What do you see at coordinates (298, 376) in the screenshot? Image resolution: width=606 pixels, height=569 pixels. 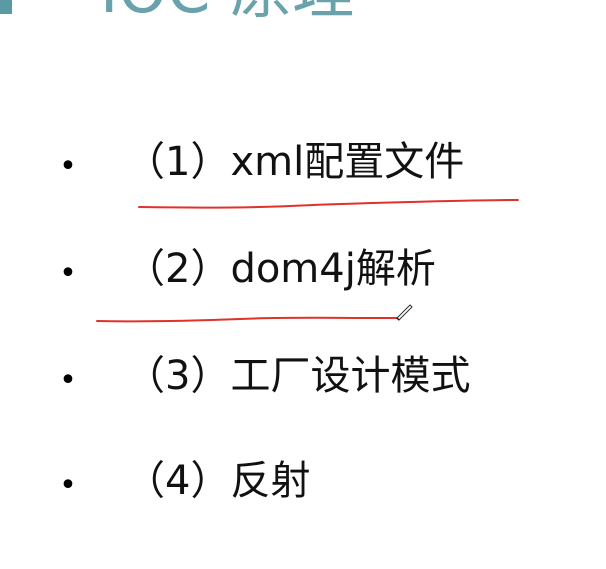 I see `list-item-3: （3）工厂设计模式` at bounding box center [298, 376].